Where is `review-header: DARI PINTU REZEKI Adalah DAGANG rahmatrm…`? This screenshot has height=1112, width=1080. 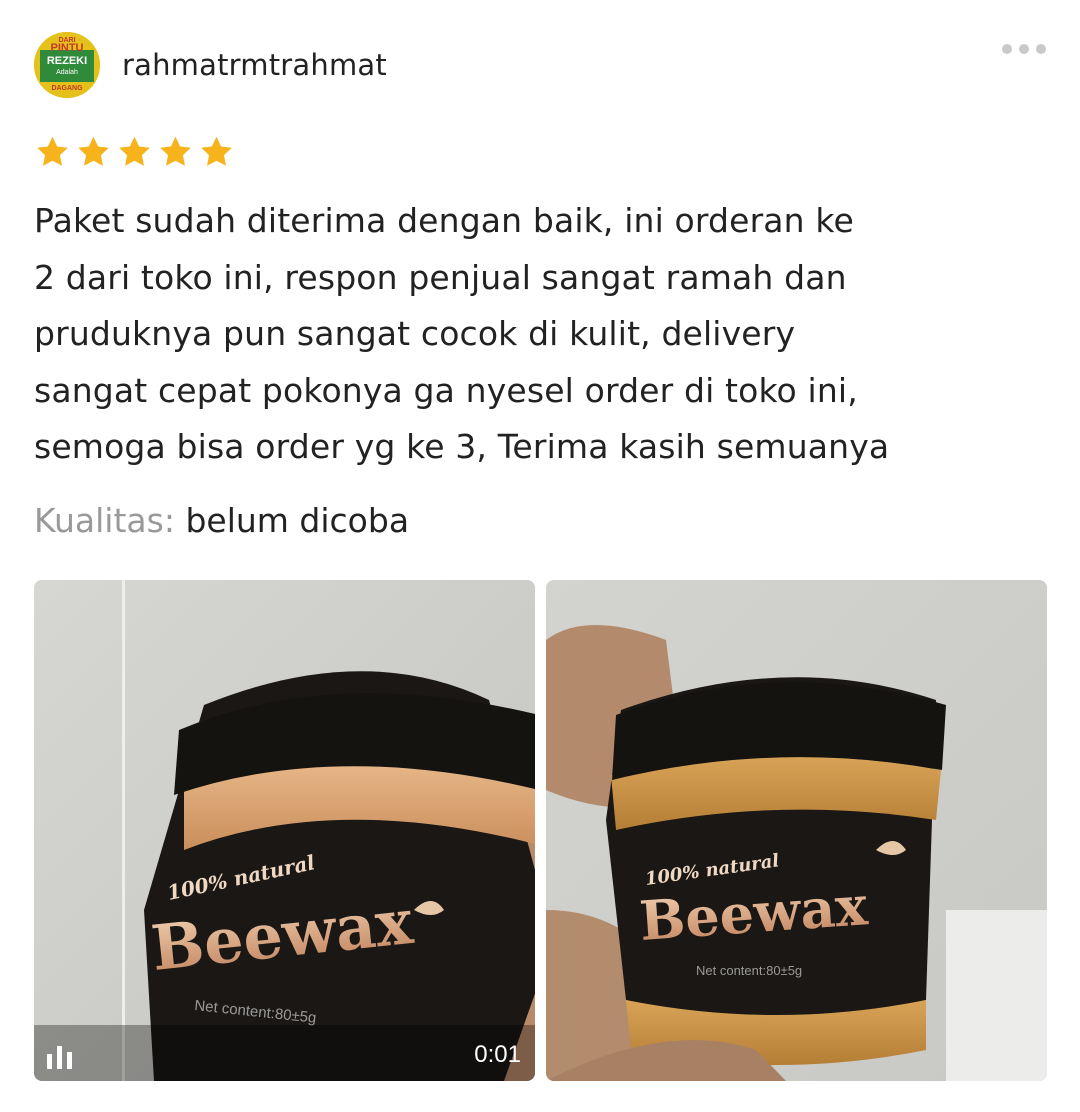
review-header: DARI PINTU REZEKI Adalah DAGANG rahmatrm… is located at coordinates (540, 66).